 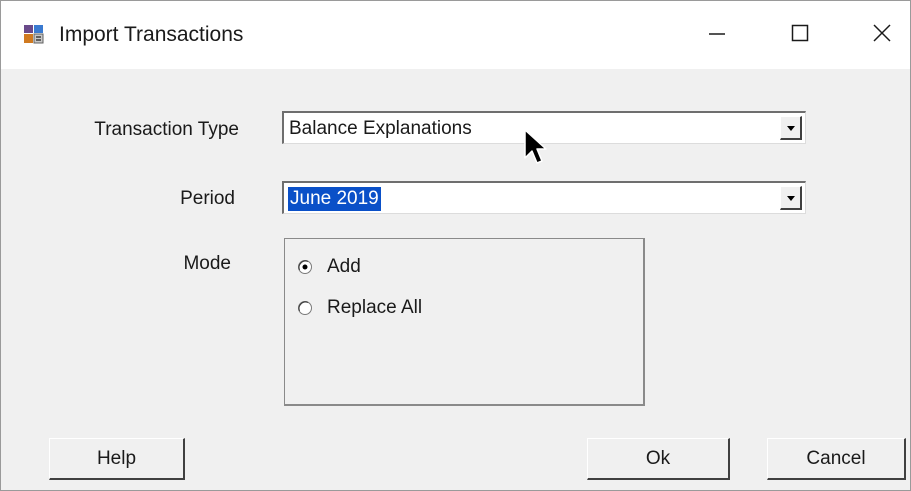 What do you see at coordinates (207, 198) in the screenshot?
I see `period-label: Period` at bounding box center [207, 198].